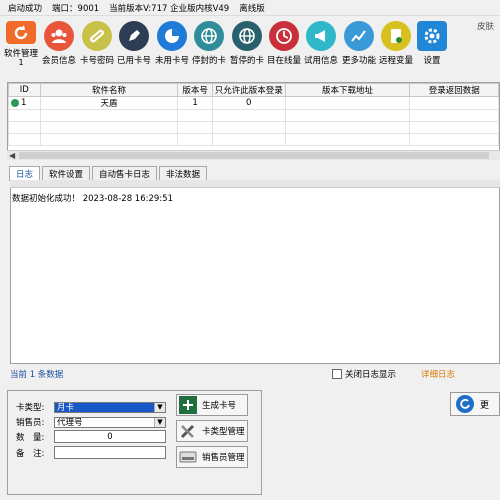 The height and width of the screenshot is (500, 500). I want to click on edition-label: 离线版, so click(252, 8).